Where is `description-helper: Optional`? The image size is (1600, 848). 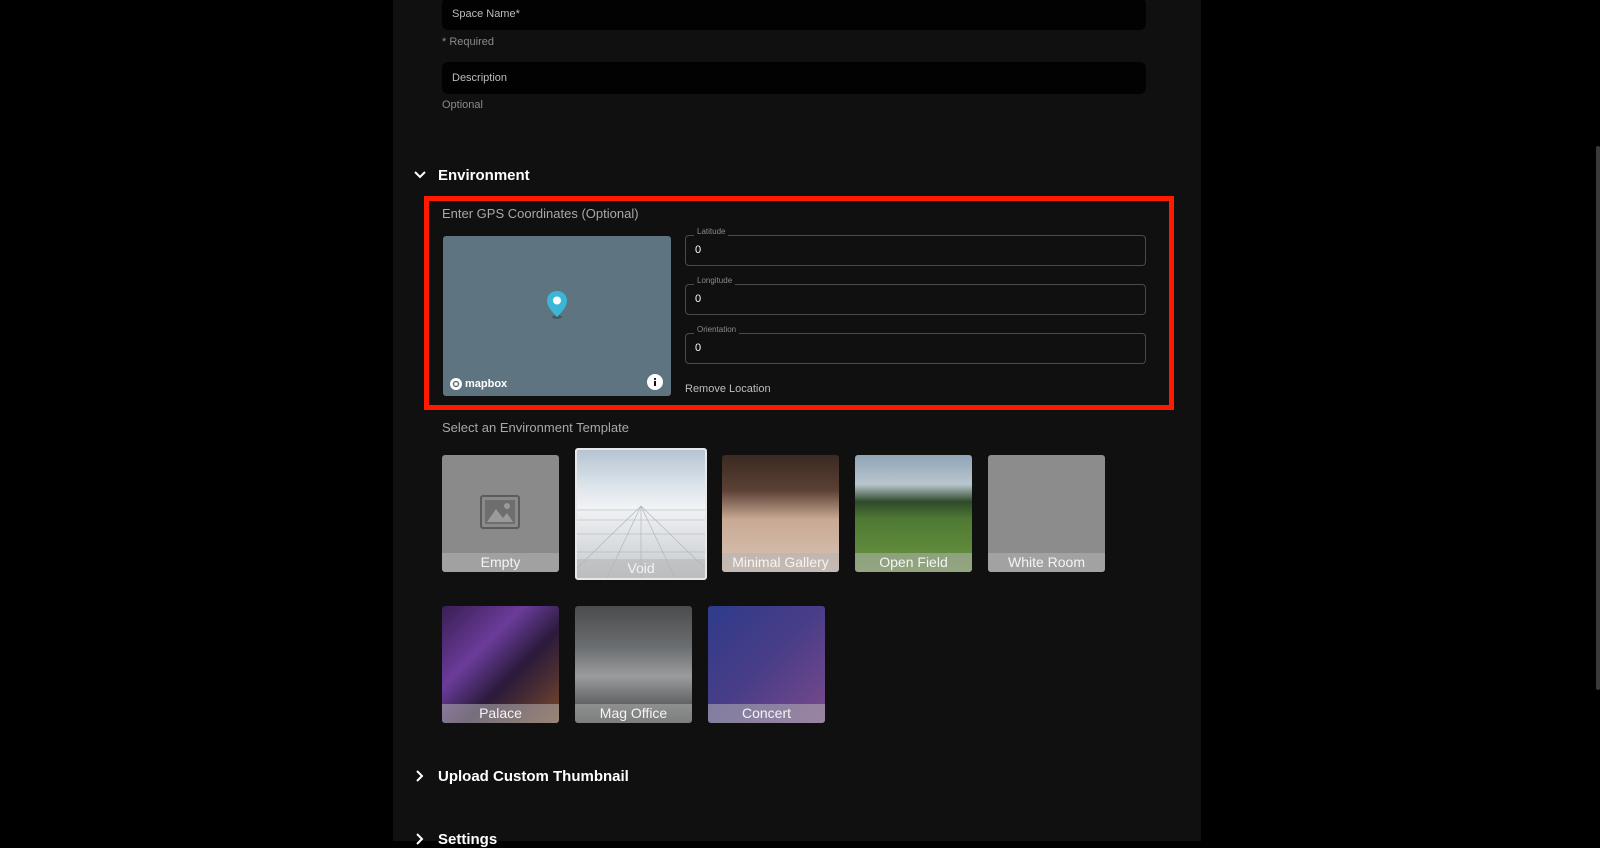
description-helper: Optional is located at coordinates (462, 105).